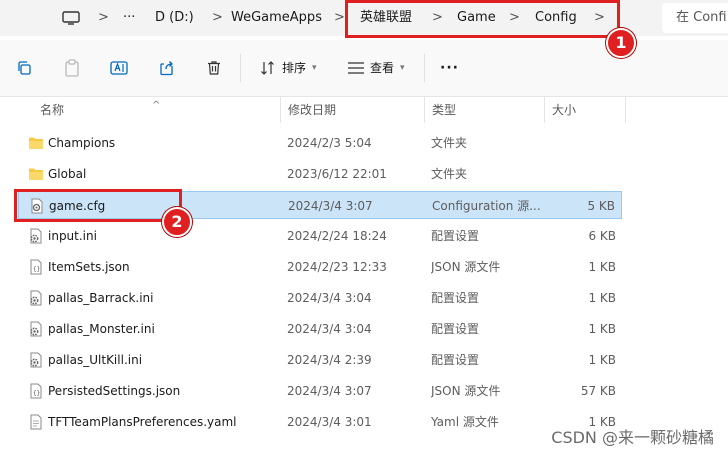 This screenshot has height=456, width=728. Describe the element at coordinates (101, 329) in the screenshot. I see `file-name: pallas_Monster.ini` at that location.